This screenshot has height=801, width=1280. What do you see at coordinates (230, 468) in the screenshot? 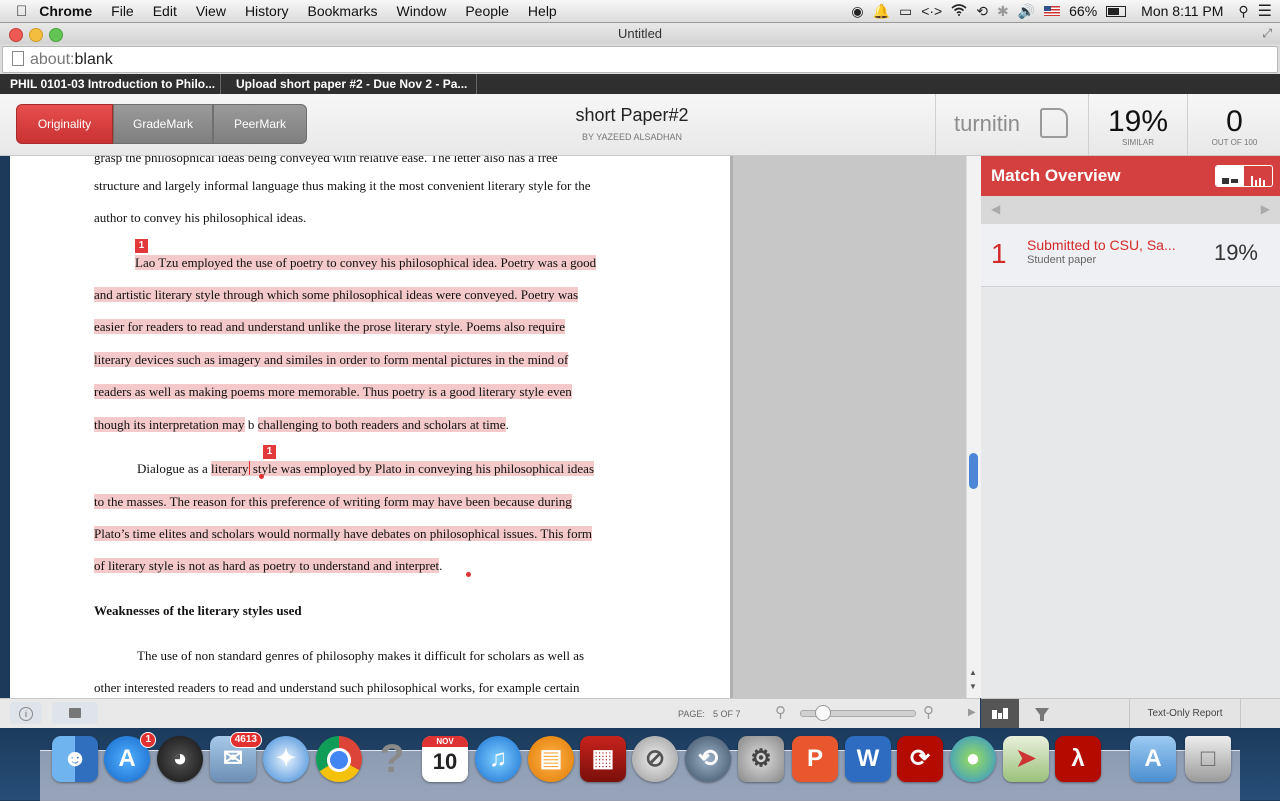
I see `highlight: literary` at bounding box center [230, 468].